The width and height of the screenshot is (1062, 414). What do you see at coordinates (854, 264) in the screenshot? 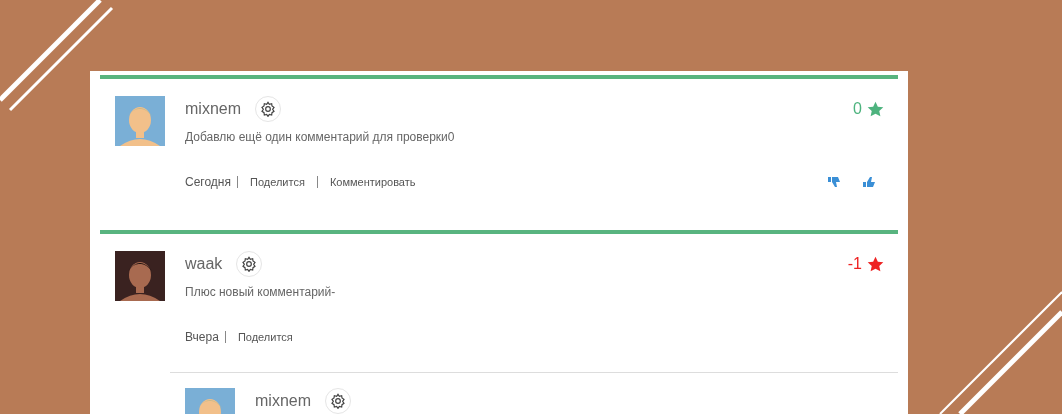
I see `rating-value: -1` at bounding box center [854, 264].